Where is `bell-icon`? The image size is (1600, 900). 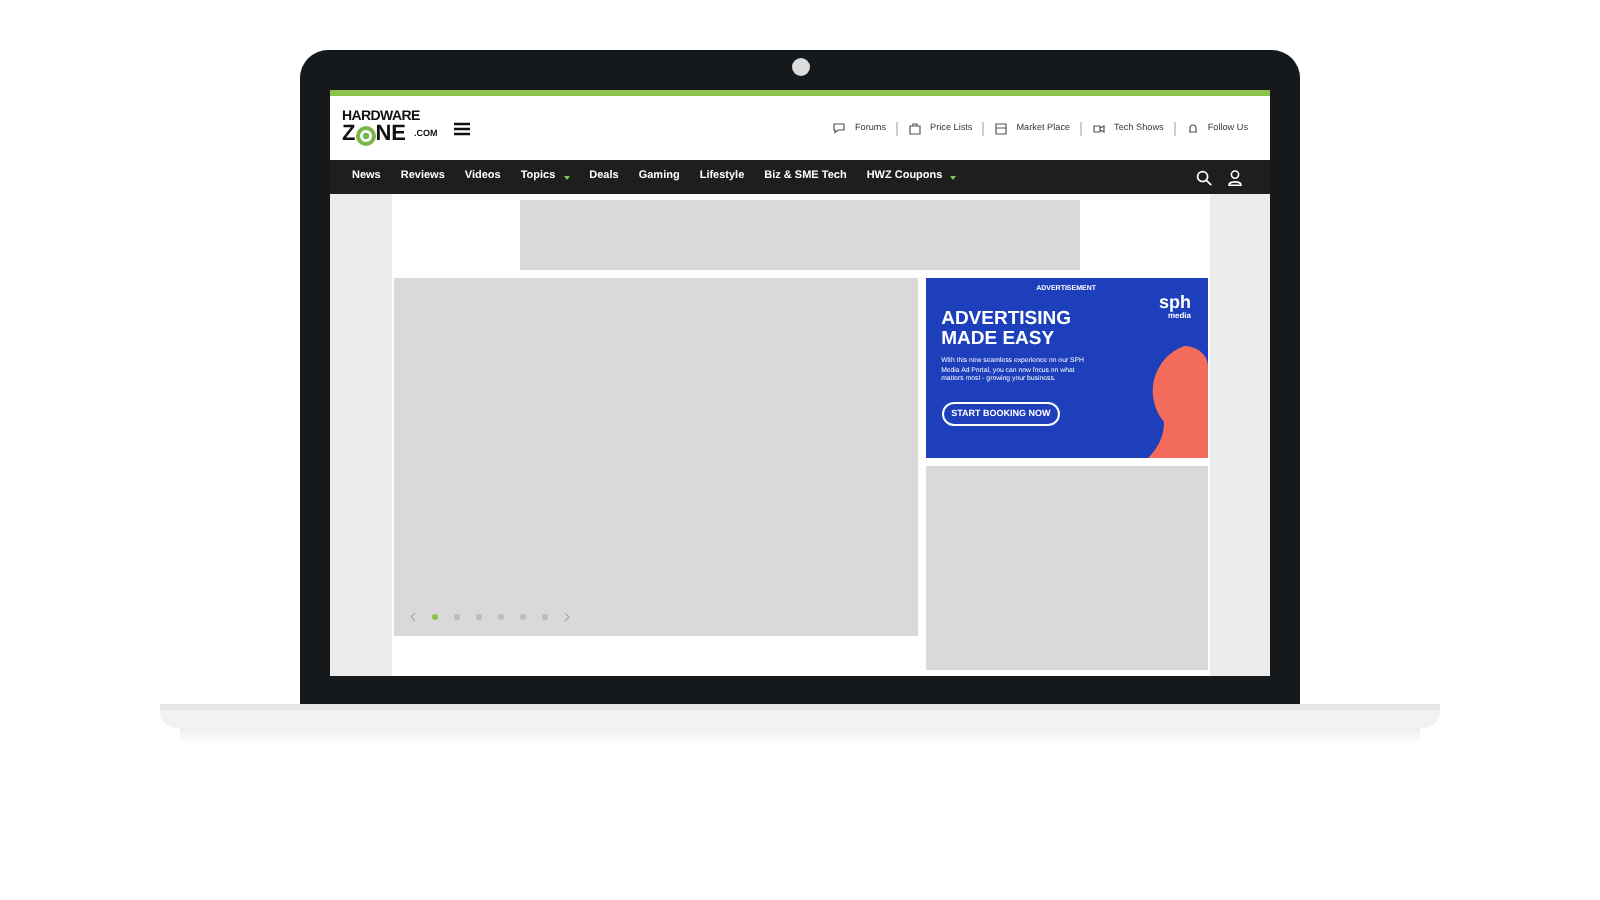 bell-icon is located at coordinates (1192, 128).